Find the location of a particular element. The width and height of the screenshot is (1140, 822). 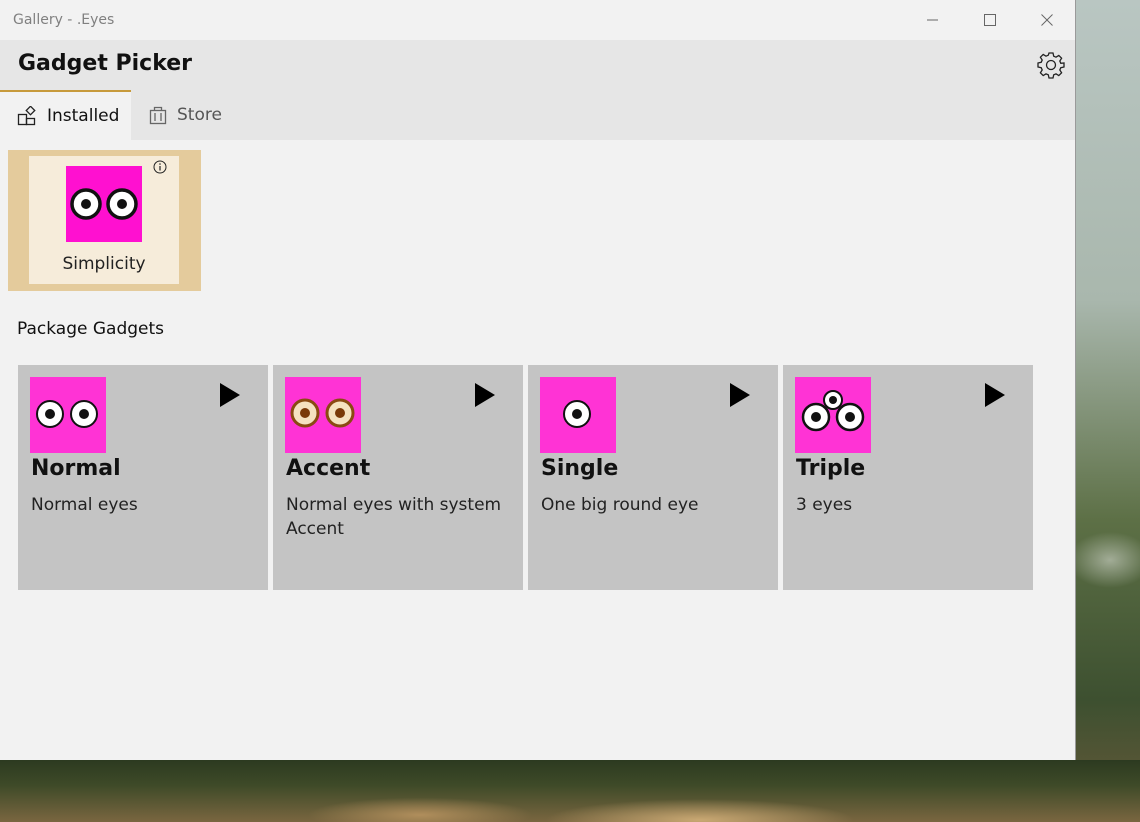

gadget-name: Normal is located at coordinates (76, 468).